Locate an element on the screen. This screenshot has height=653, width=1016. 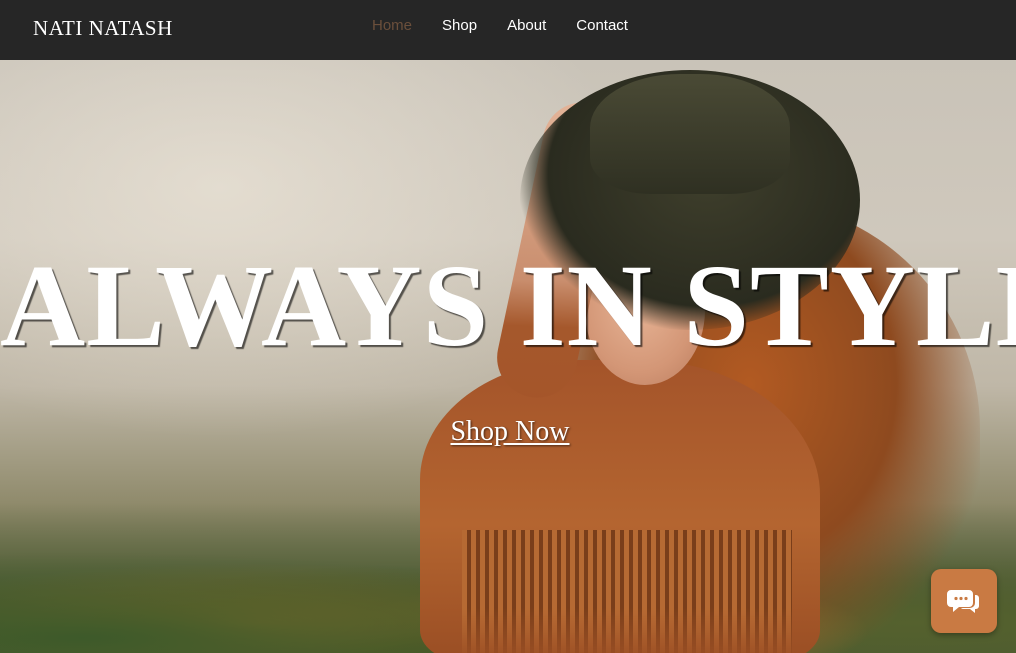
chat-button is located at coordinates (964, 601).